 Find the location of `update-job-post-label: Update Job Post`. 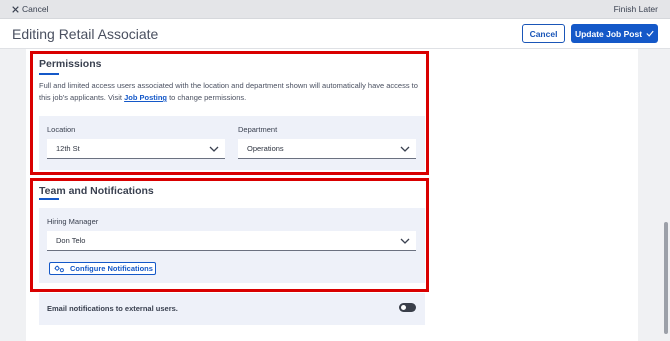

update-job-post-label: Update Job Post is located at coordinates (608, 33).